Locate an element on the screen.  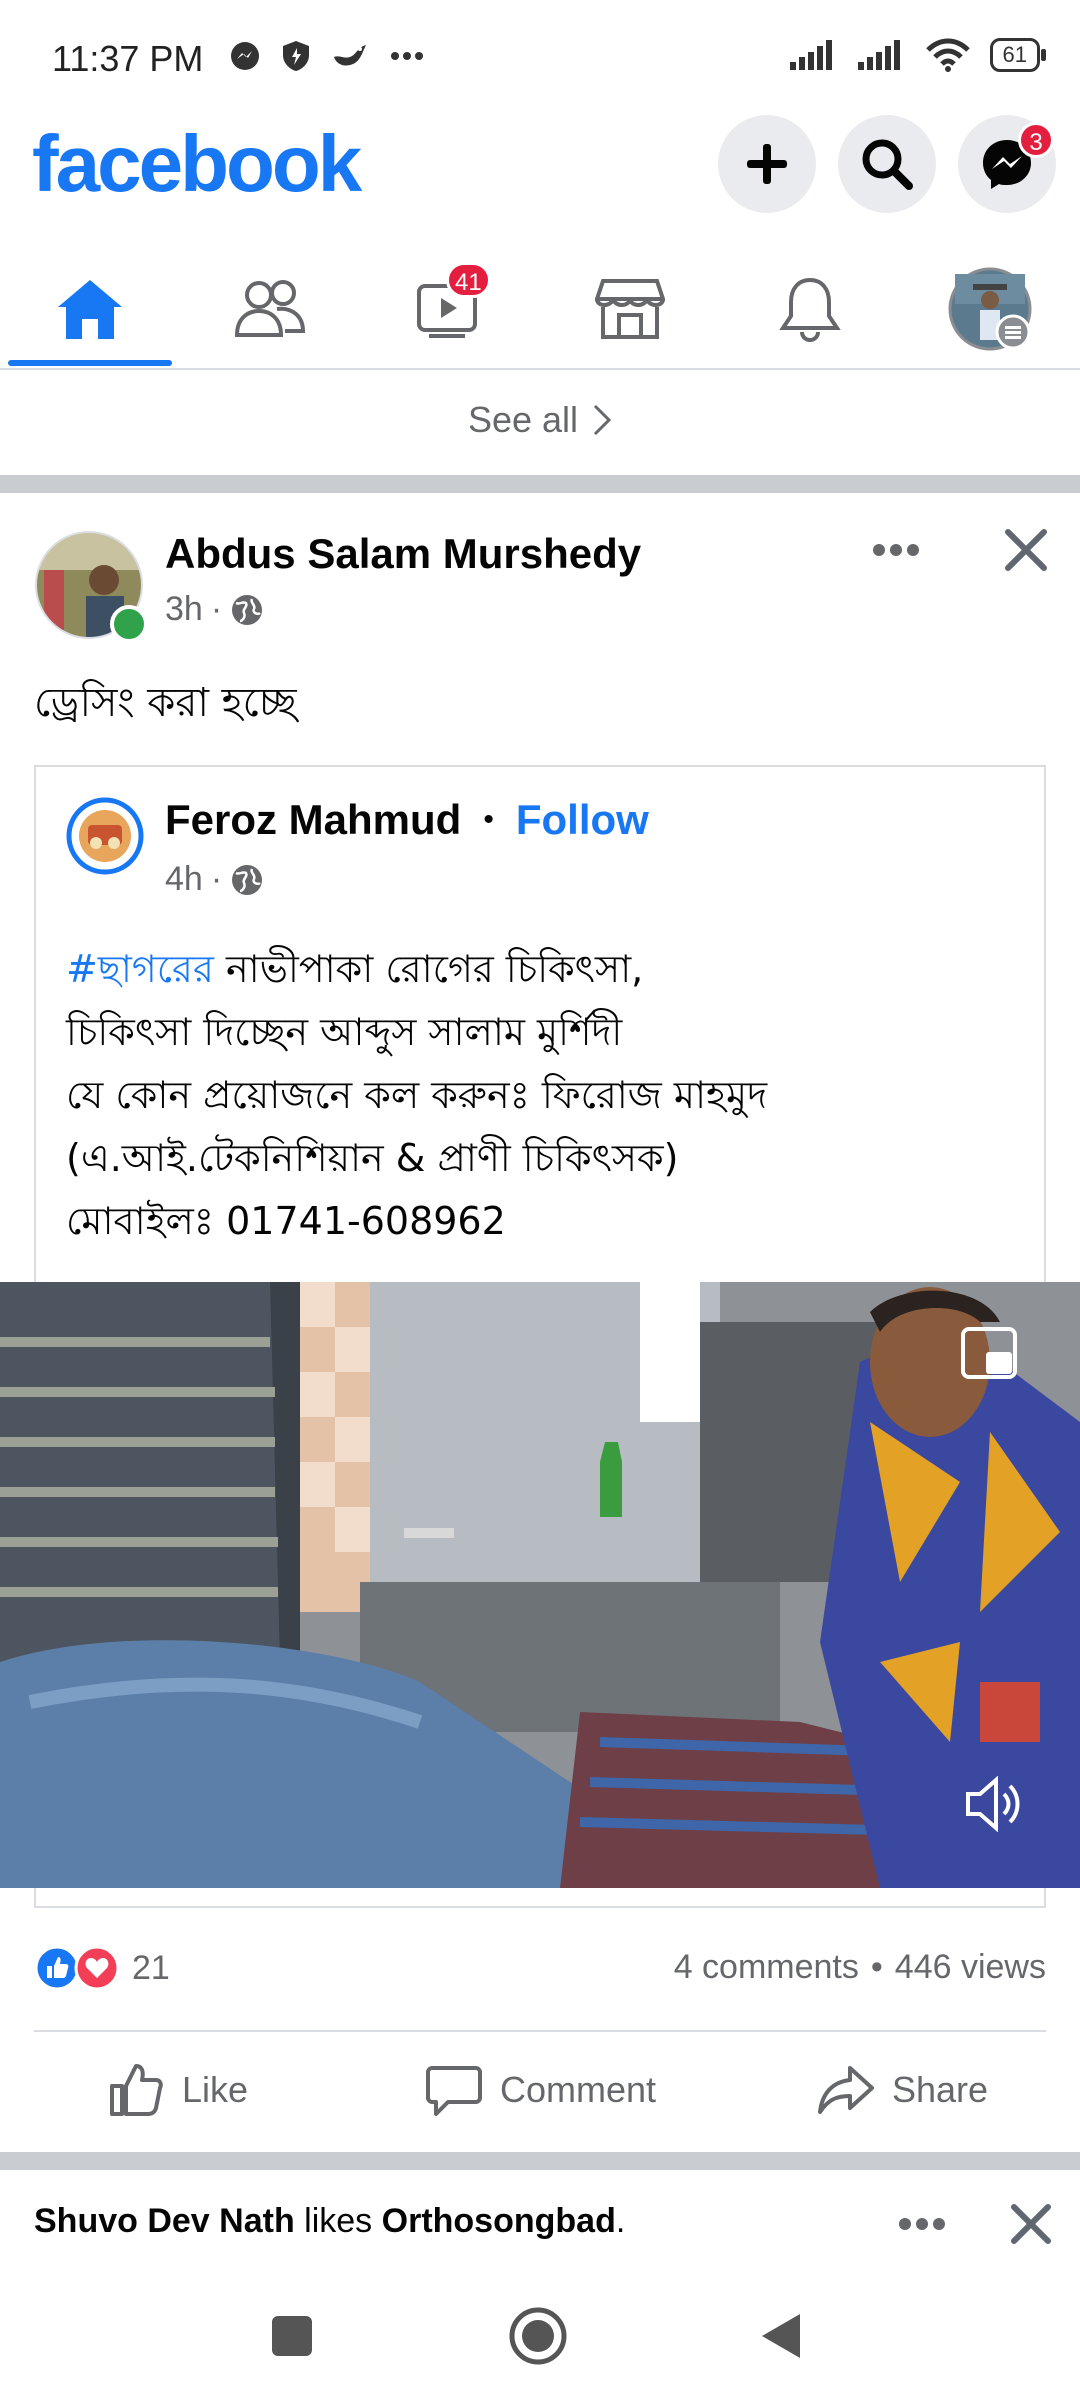
home-icon is located at coordinates (90, 309).